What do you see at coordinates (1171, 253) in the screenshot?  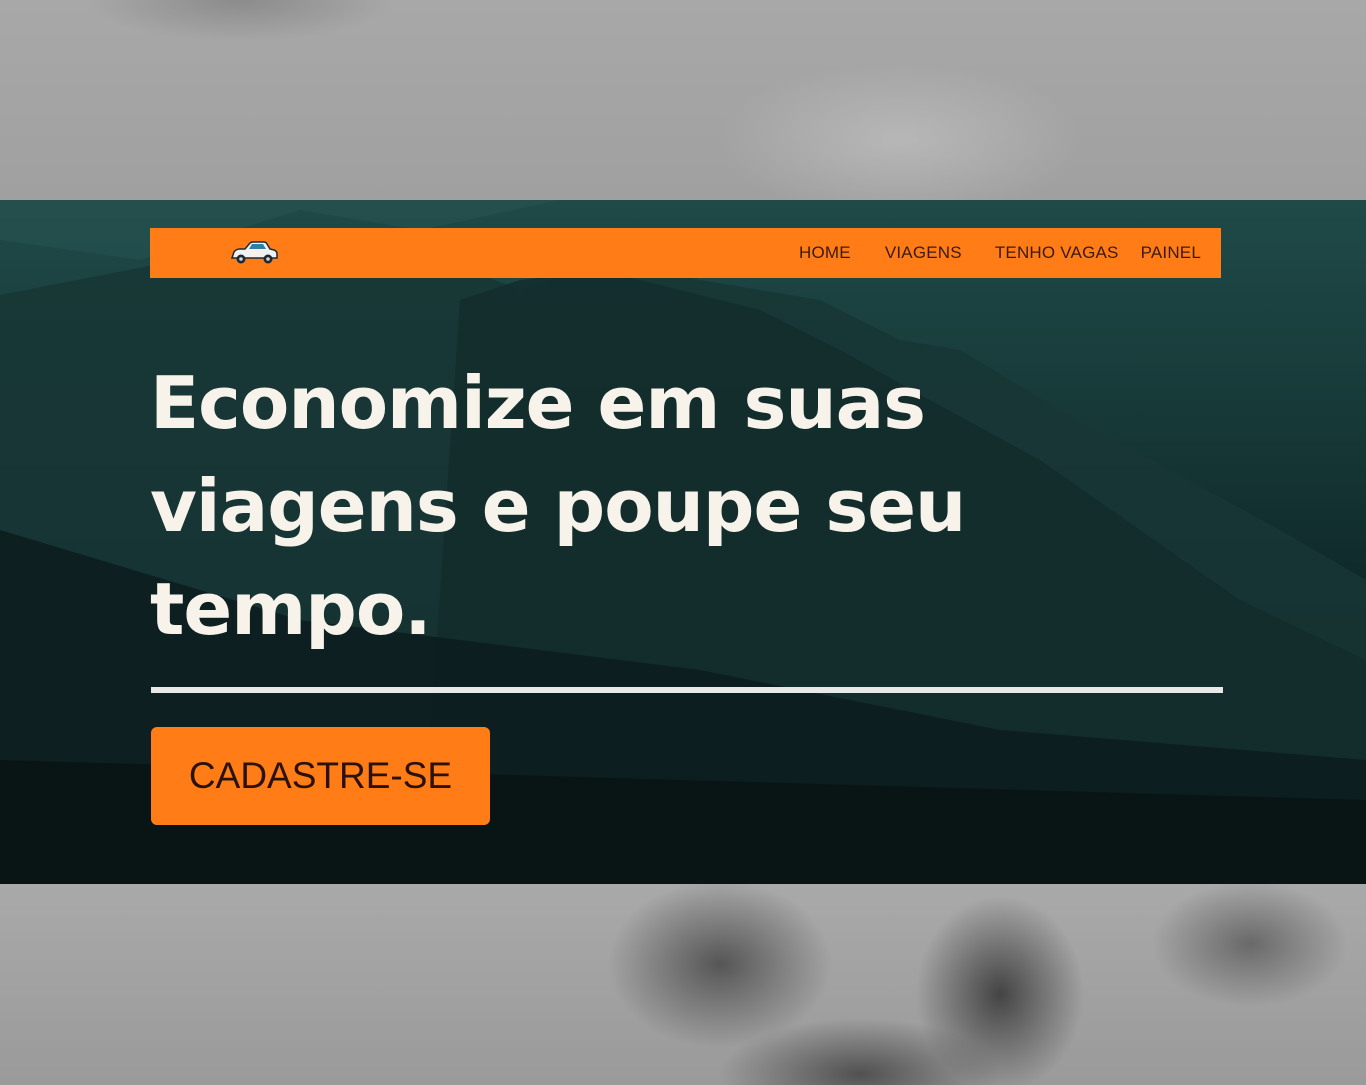 I see `nav-item-painel: PAINEL` at bounding box center [1171, 253].